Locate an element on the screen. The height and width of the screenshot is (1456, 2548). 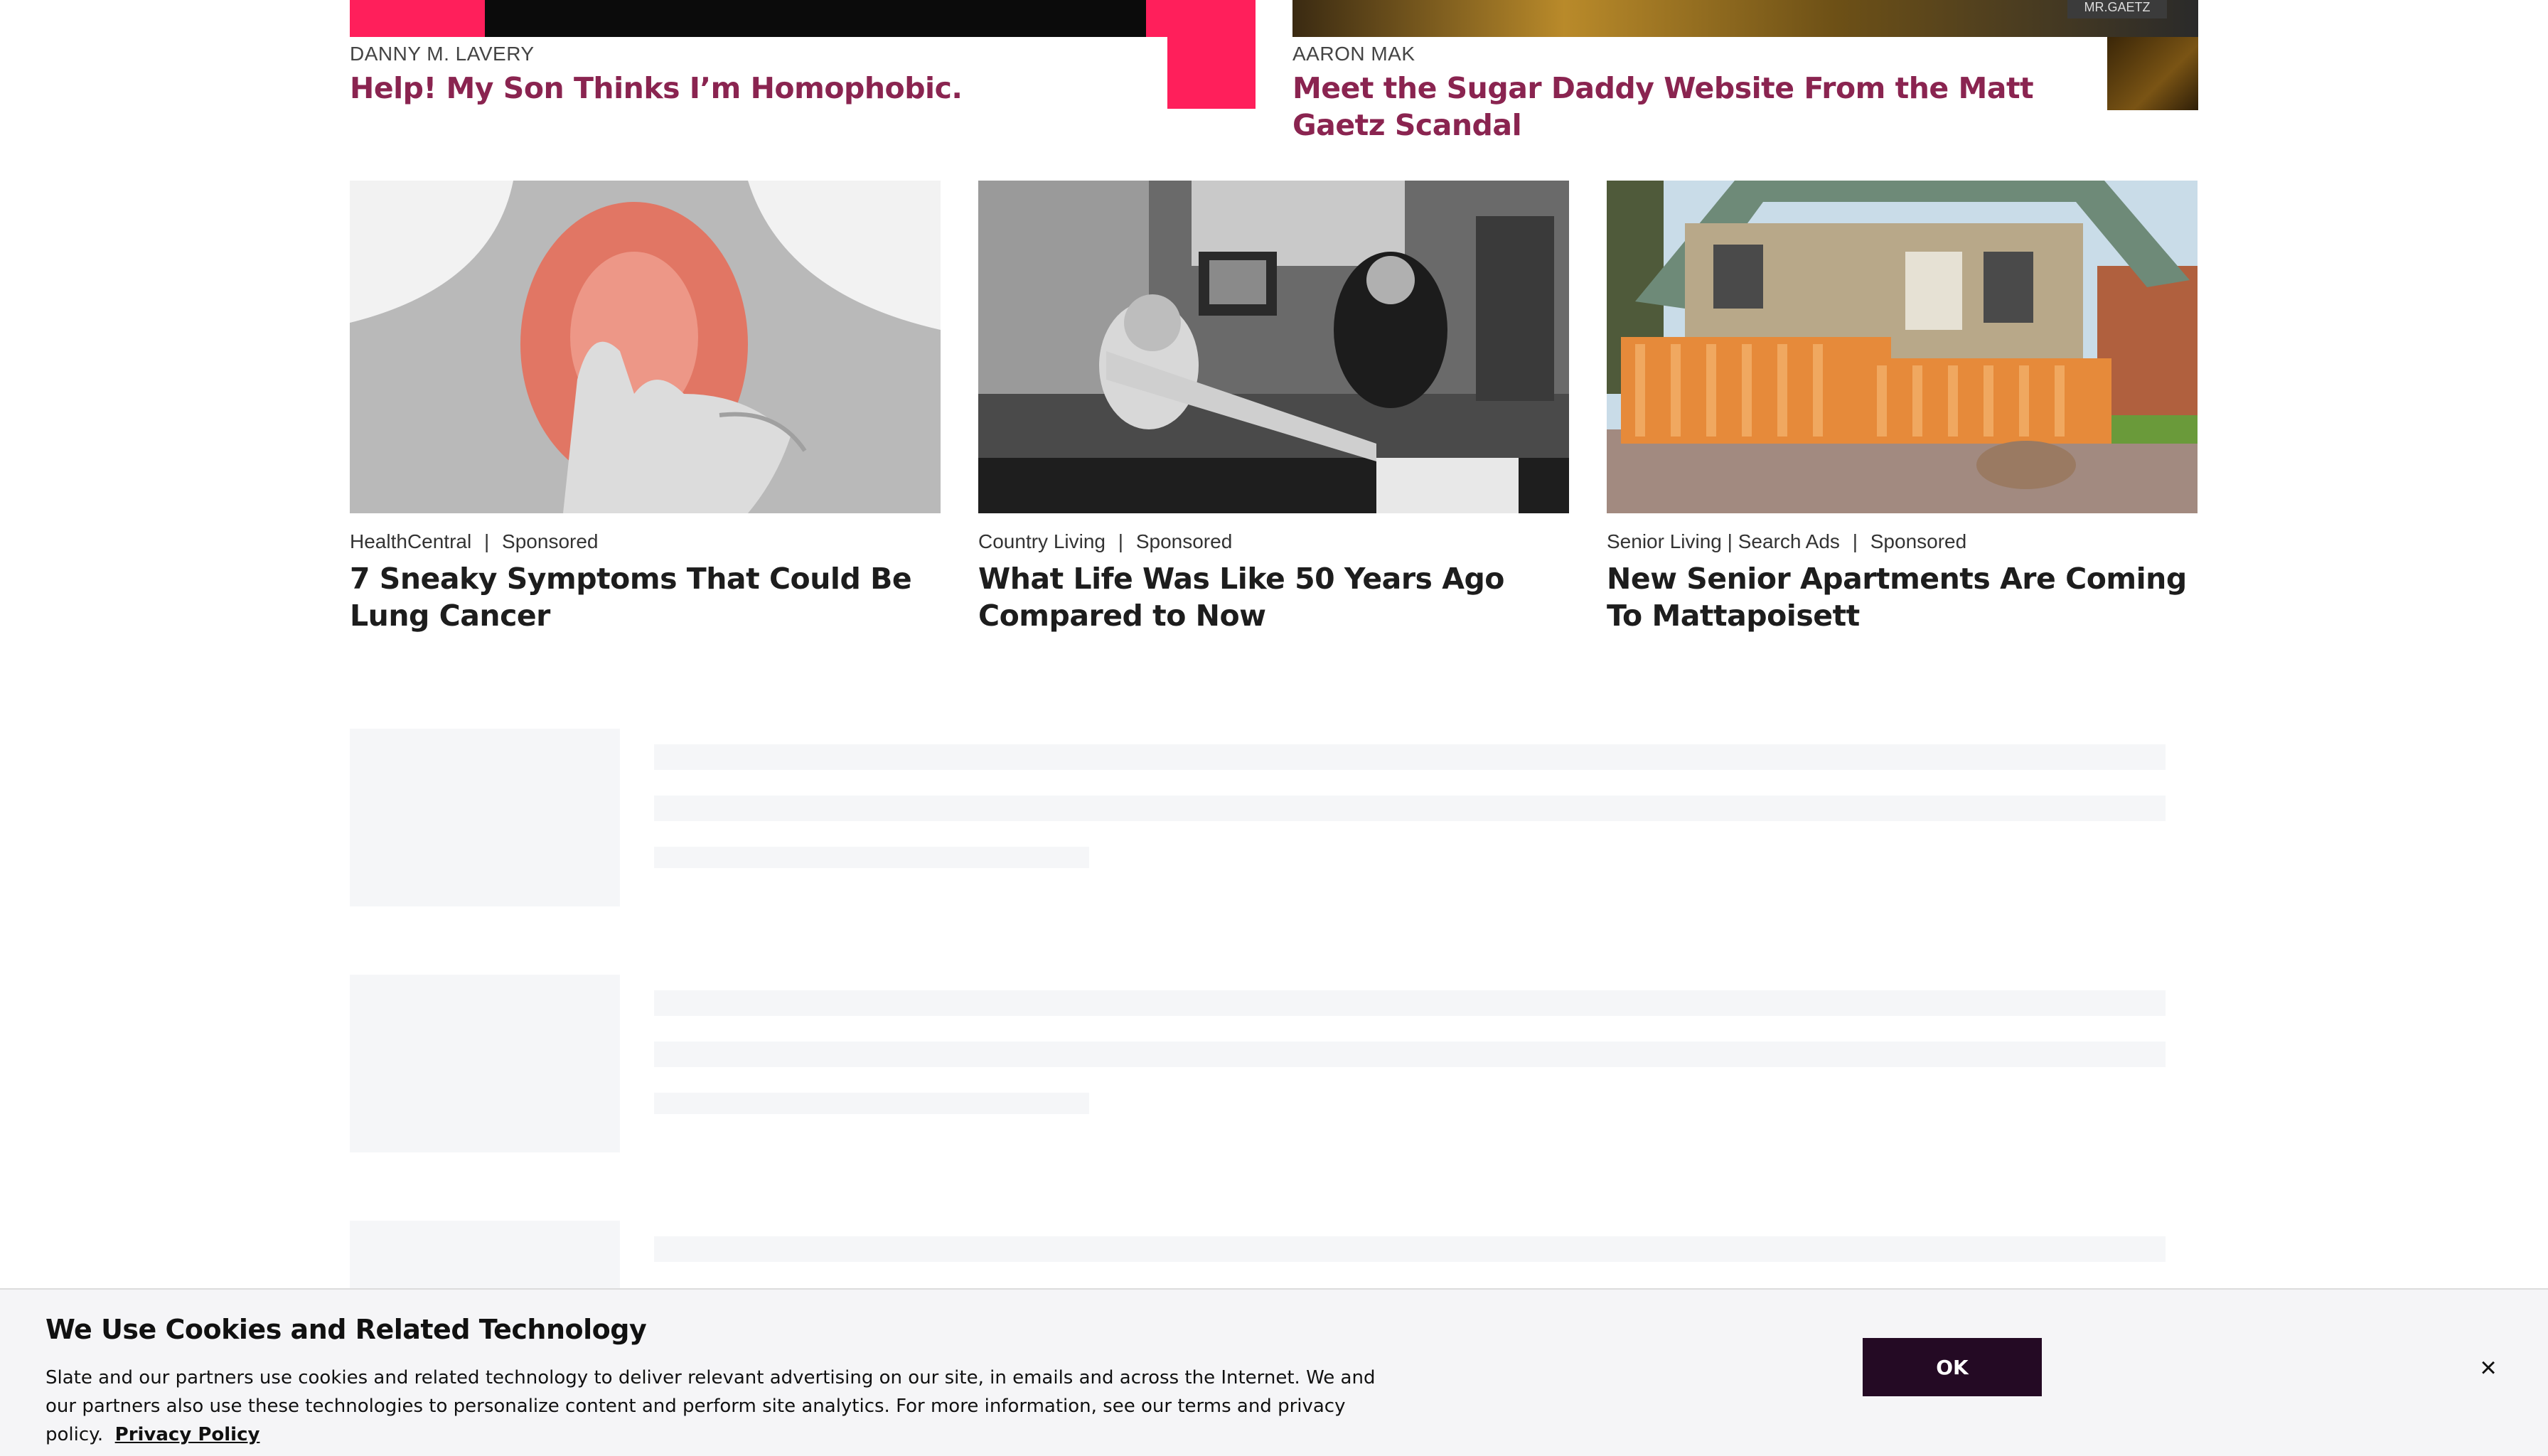
sponsor-source: Country Living | Sponsored is located at coordinates (1105, 541).